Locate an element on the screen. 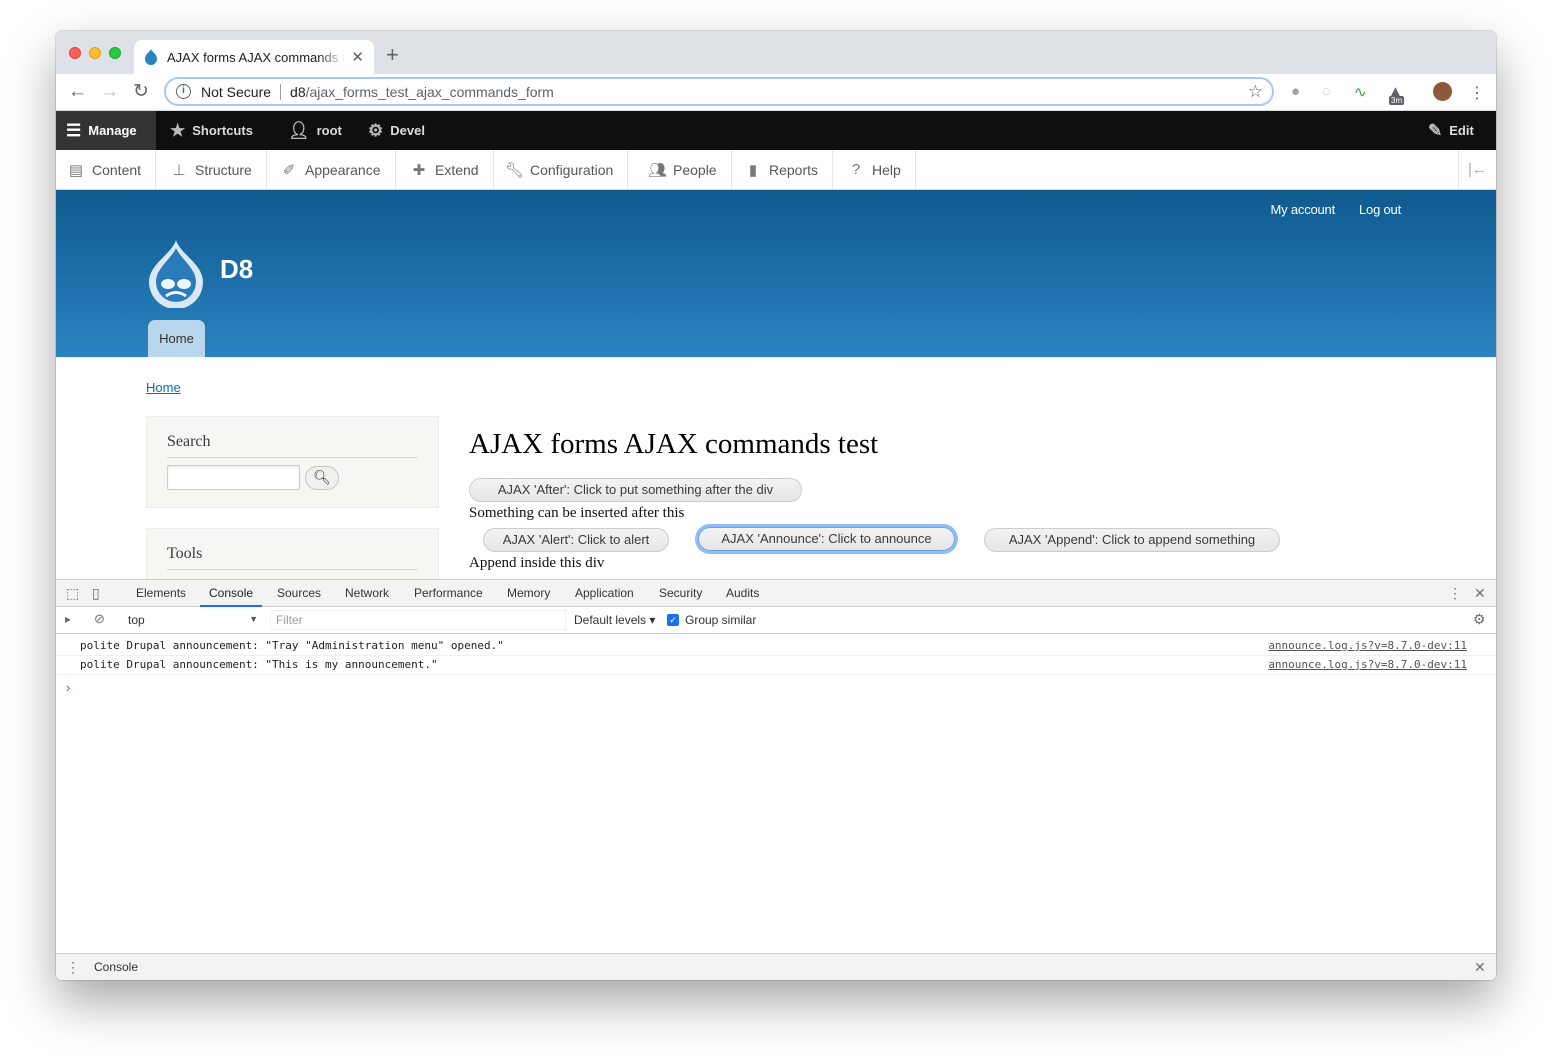 The width and height of the screenshot is (1552, 1061). search-icon: 🔍︎ is located at coordinates (322, 477).